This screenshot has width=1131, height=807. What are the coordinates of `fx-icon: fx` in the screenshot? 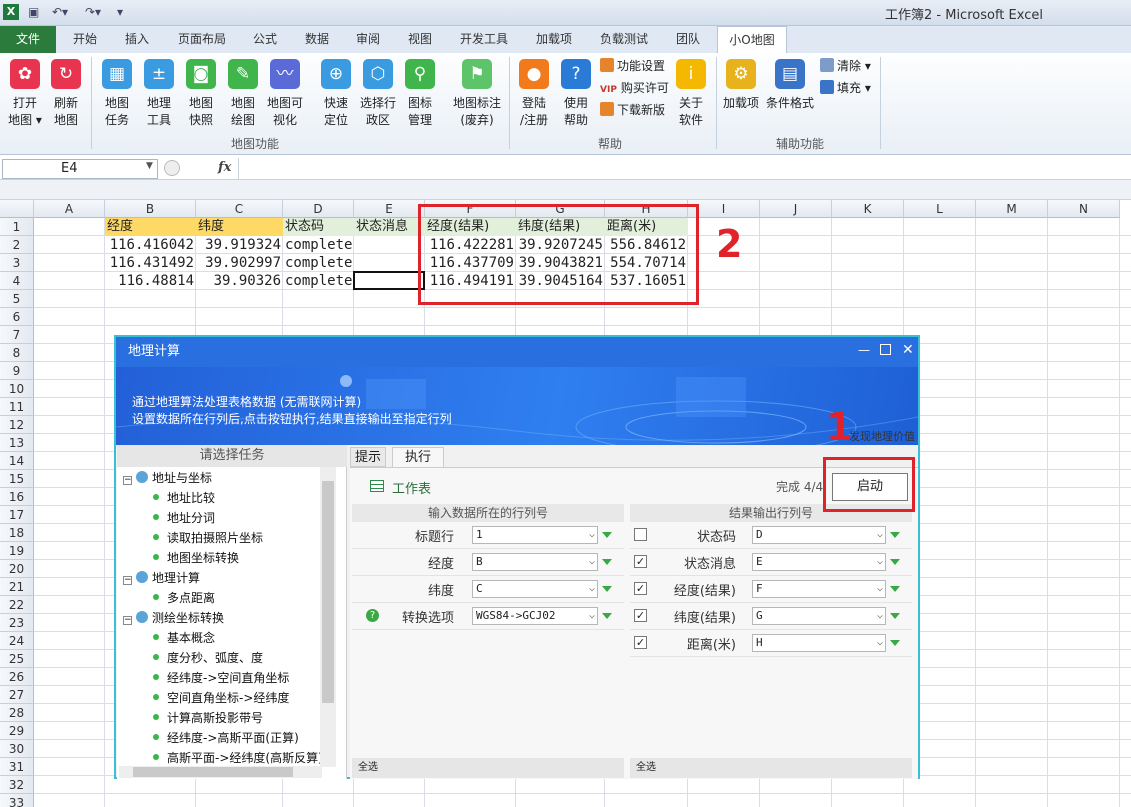 It's located at (224, 167).